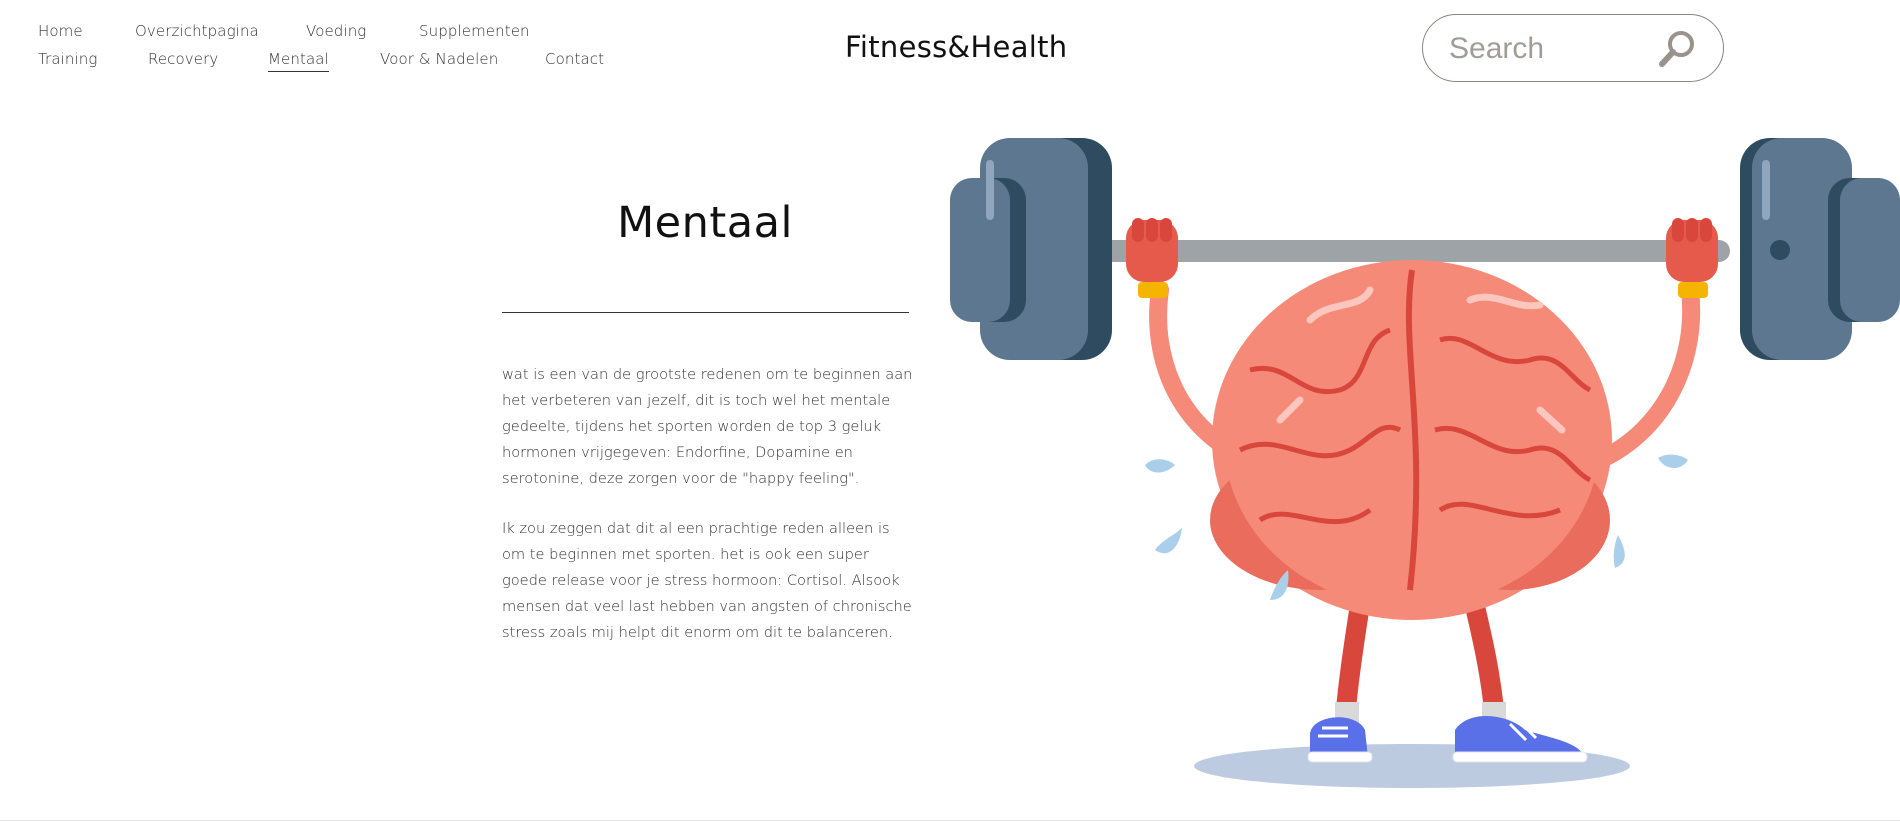  I want to click on right-arm, so click(1646, 375).